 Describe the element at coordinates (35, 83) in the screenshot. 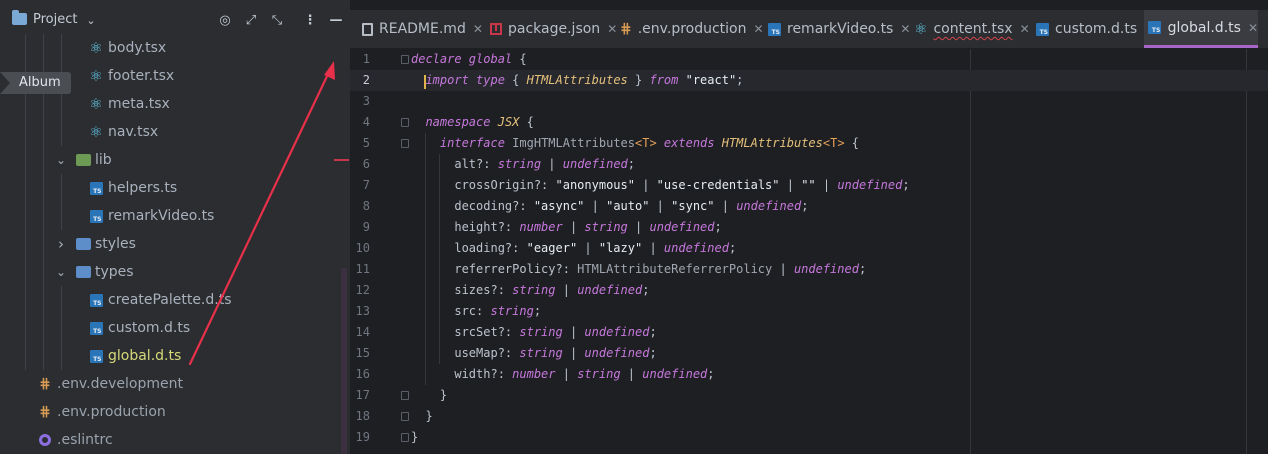

I see `album-tooltip: Album` at that location.